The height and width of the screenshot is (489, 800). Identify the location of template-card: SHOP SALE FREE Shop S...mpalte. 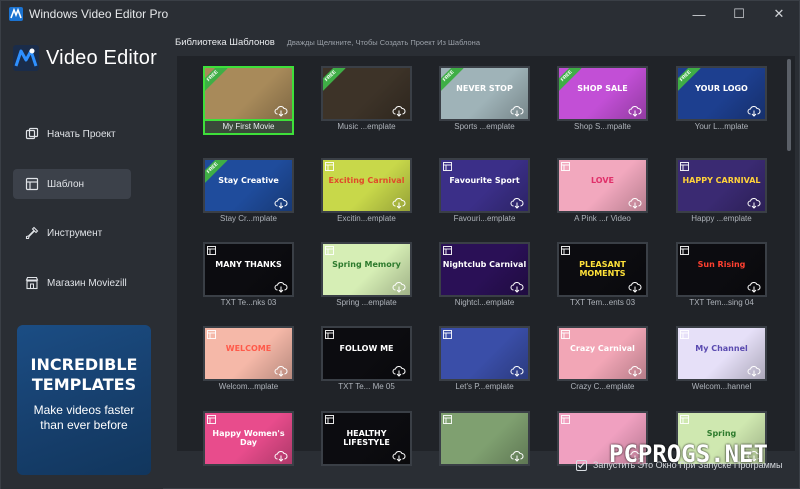
(602, 100).